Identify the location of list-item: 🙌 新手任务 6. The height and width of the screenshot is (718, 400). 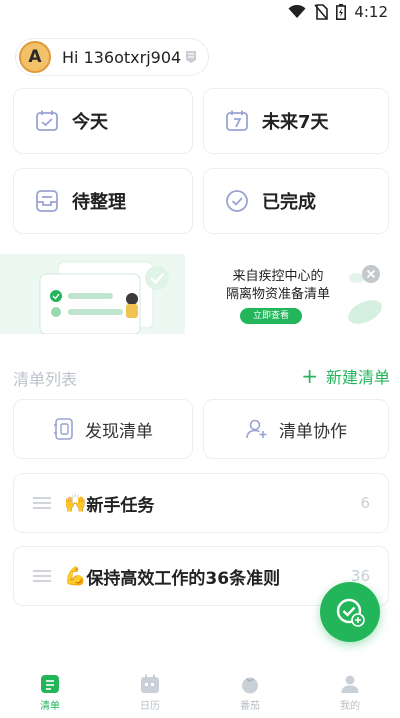
(201, 503).